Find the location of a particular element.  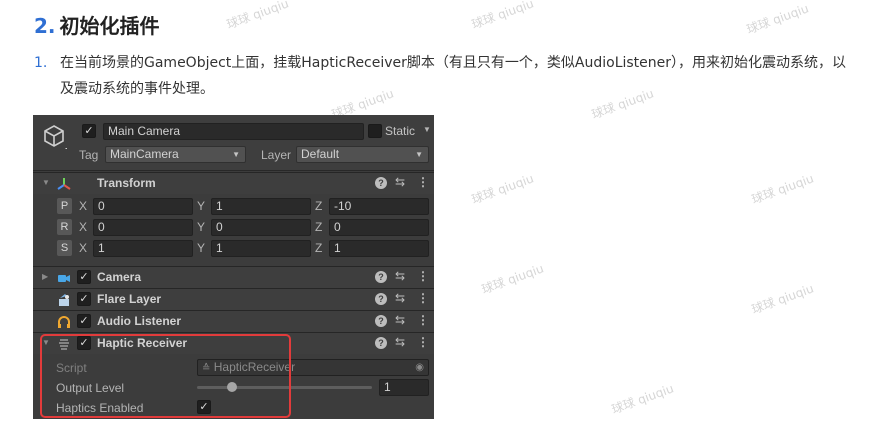

static-checkbox is located at coordinates (375, 131).